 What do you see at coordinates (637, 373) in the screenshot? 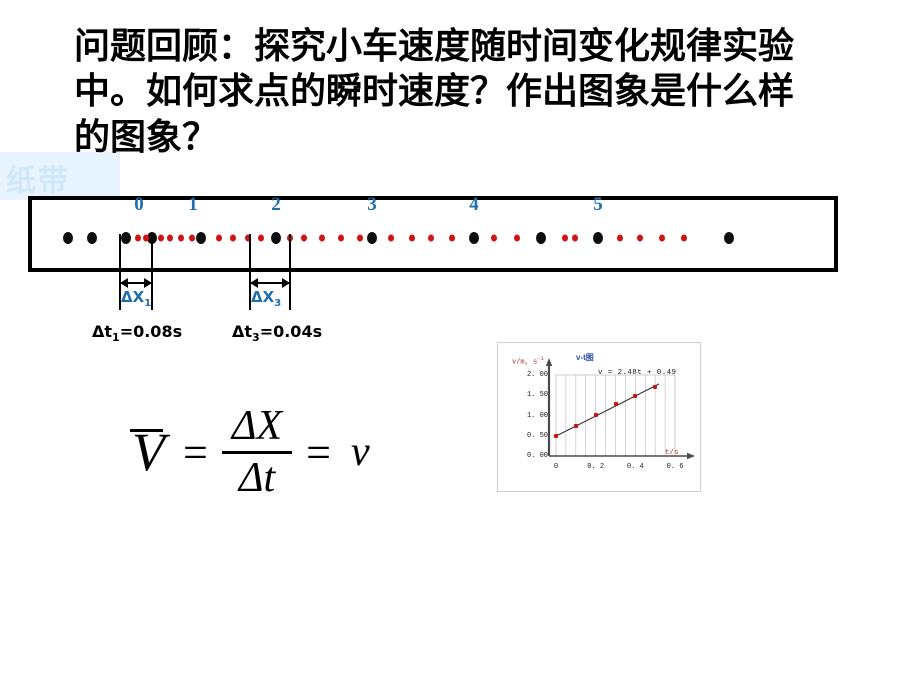
I see `chart-fit-equation: v = 2.48t + 0.49` at bounding box center [637, 373].